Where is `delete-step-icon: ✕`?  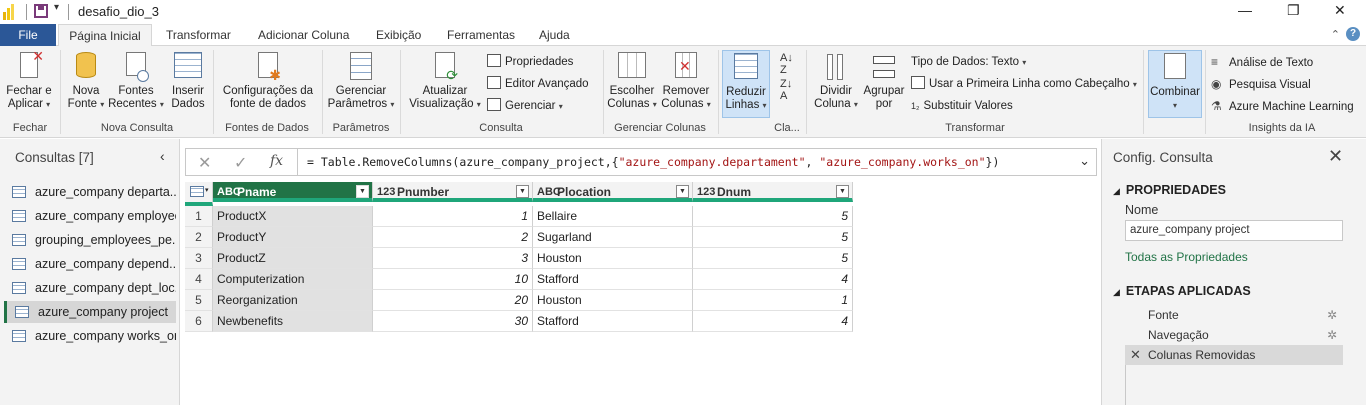 delete-step-icon: ✕ is located at coordinates (1135, 355).